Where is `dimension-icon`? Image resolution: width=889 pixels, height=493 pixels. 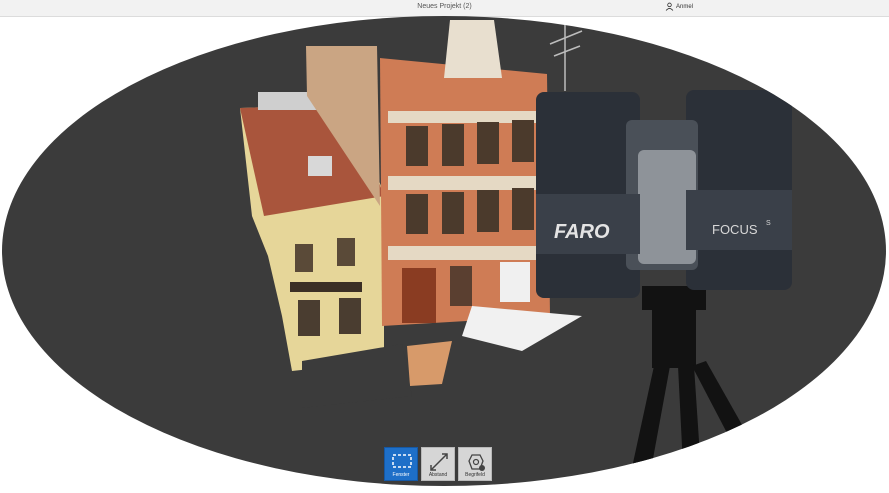
dimension-icon is located at coordinates (476, 462).